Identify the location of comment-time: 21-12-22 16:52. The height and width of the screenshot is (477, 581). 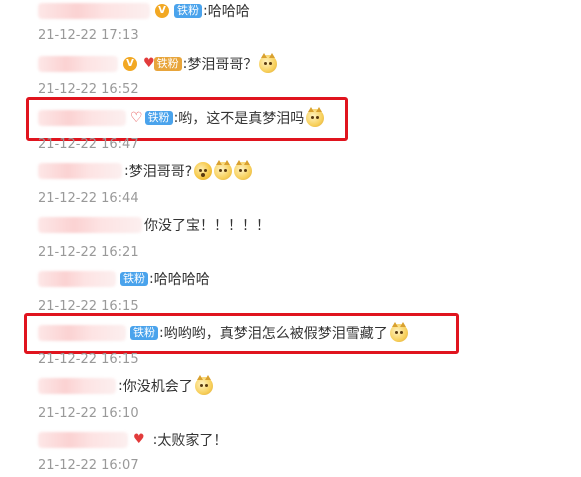
(88, 89).